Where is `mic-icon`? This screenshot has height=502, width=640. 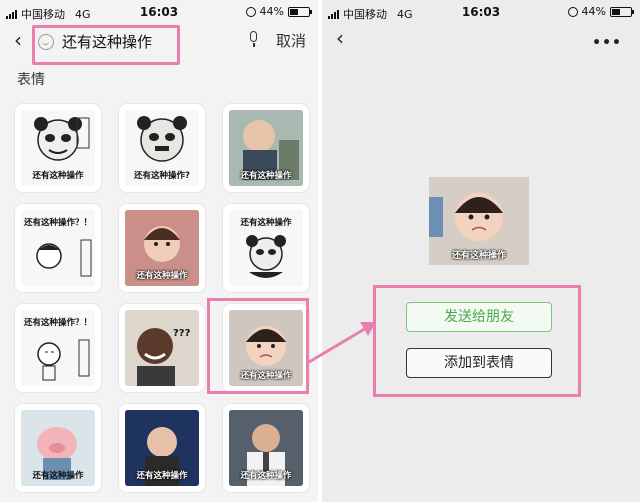 mic-icon is located at coordinates (253, 39).